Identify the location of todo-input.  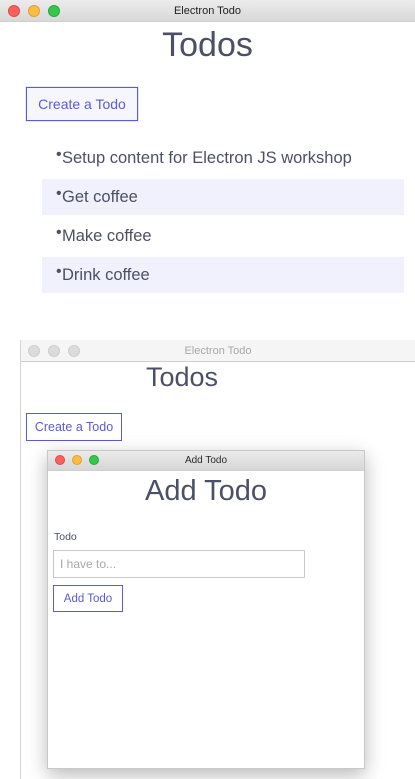
(179, 564).